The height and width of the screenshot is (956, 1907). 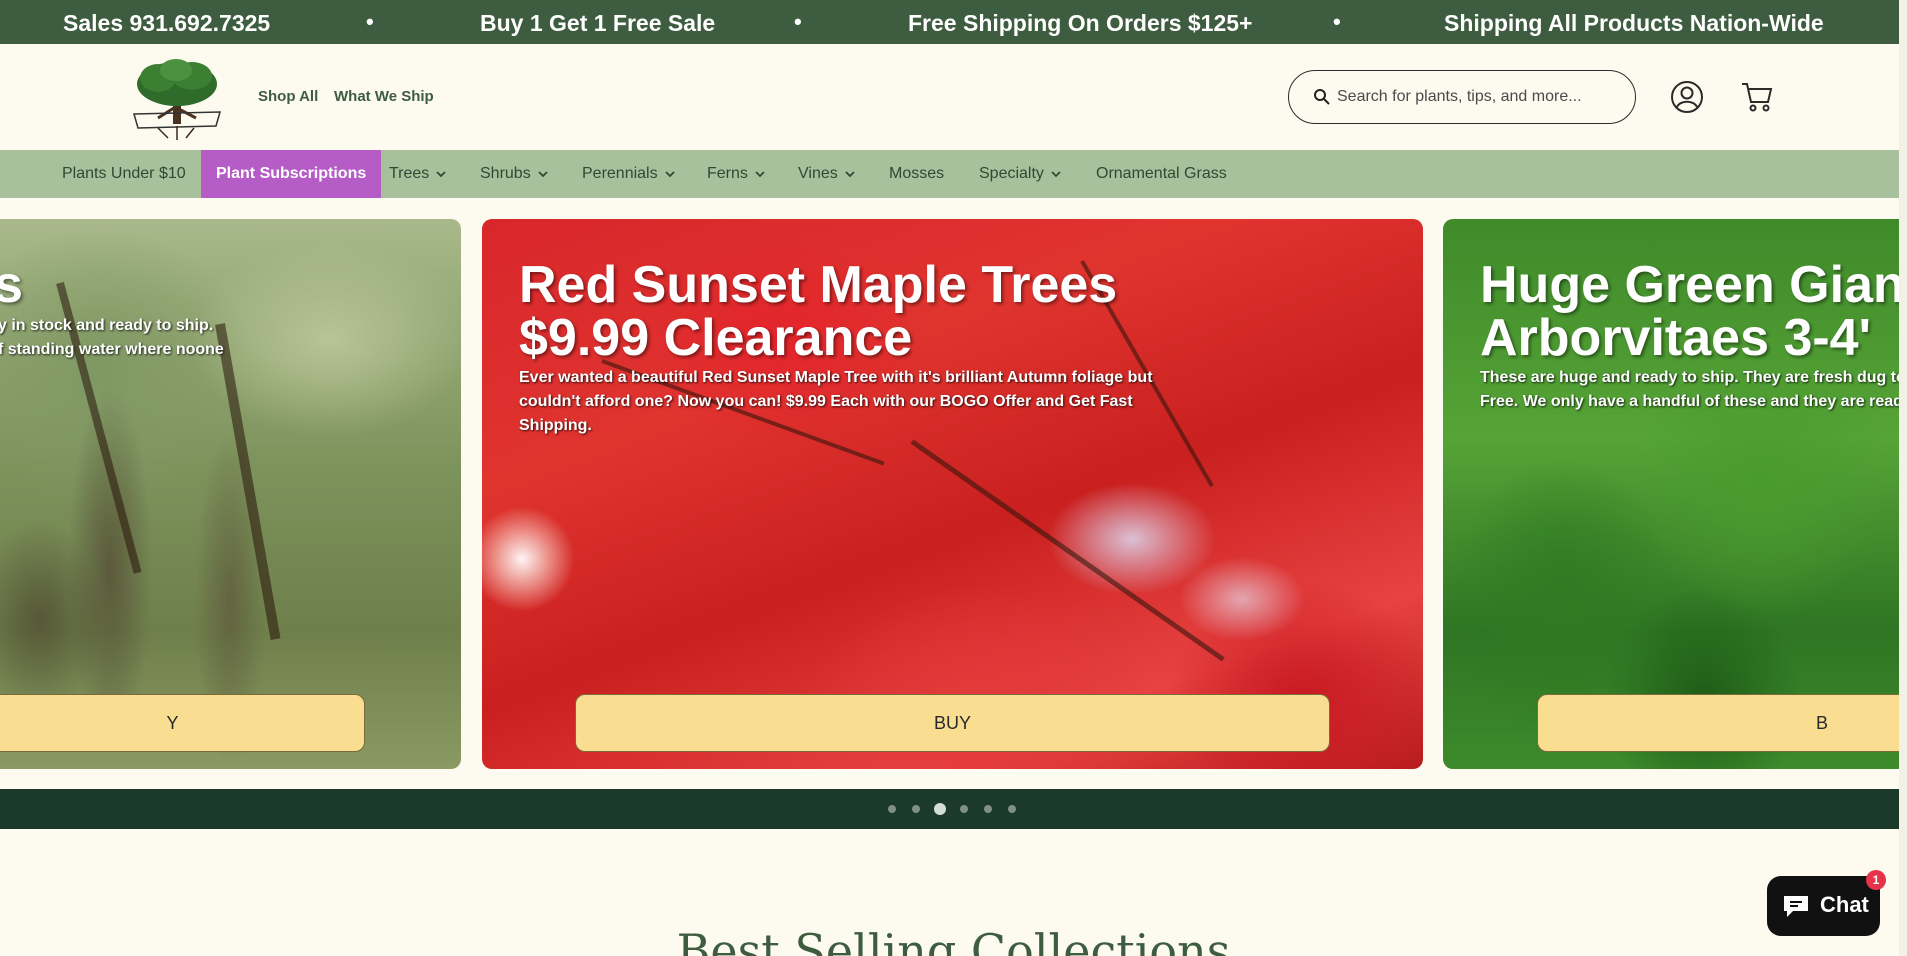 What do you see at coordinates (1876, 880) in the screenshot?
I see `chat-notification-badge: 1` at bounding box center [1876, 880].